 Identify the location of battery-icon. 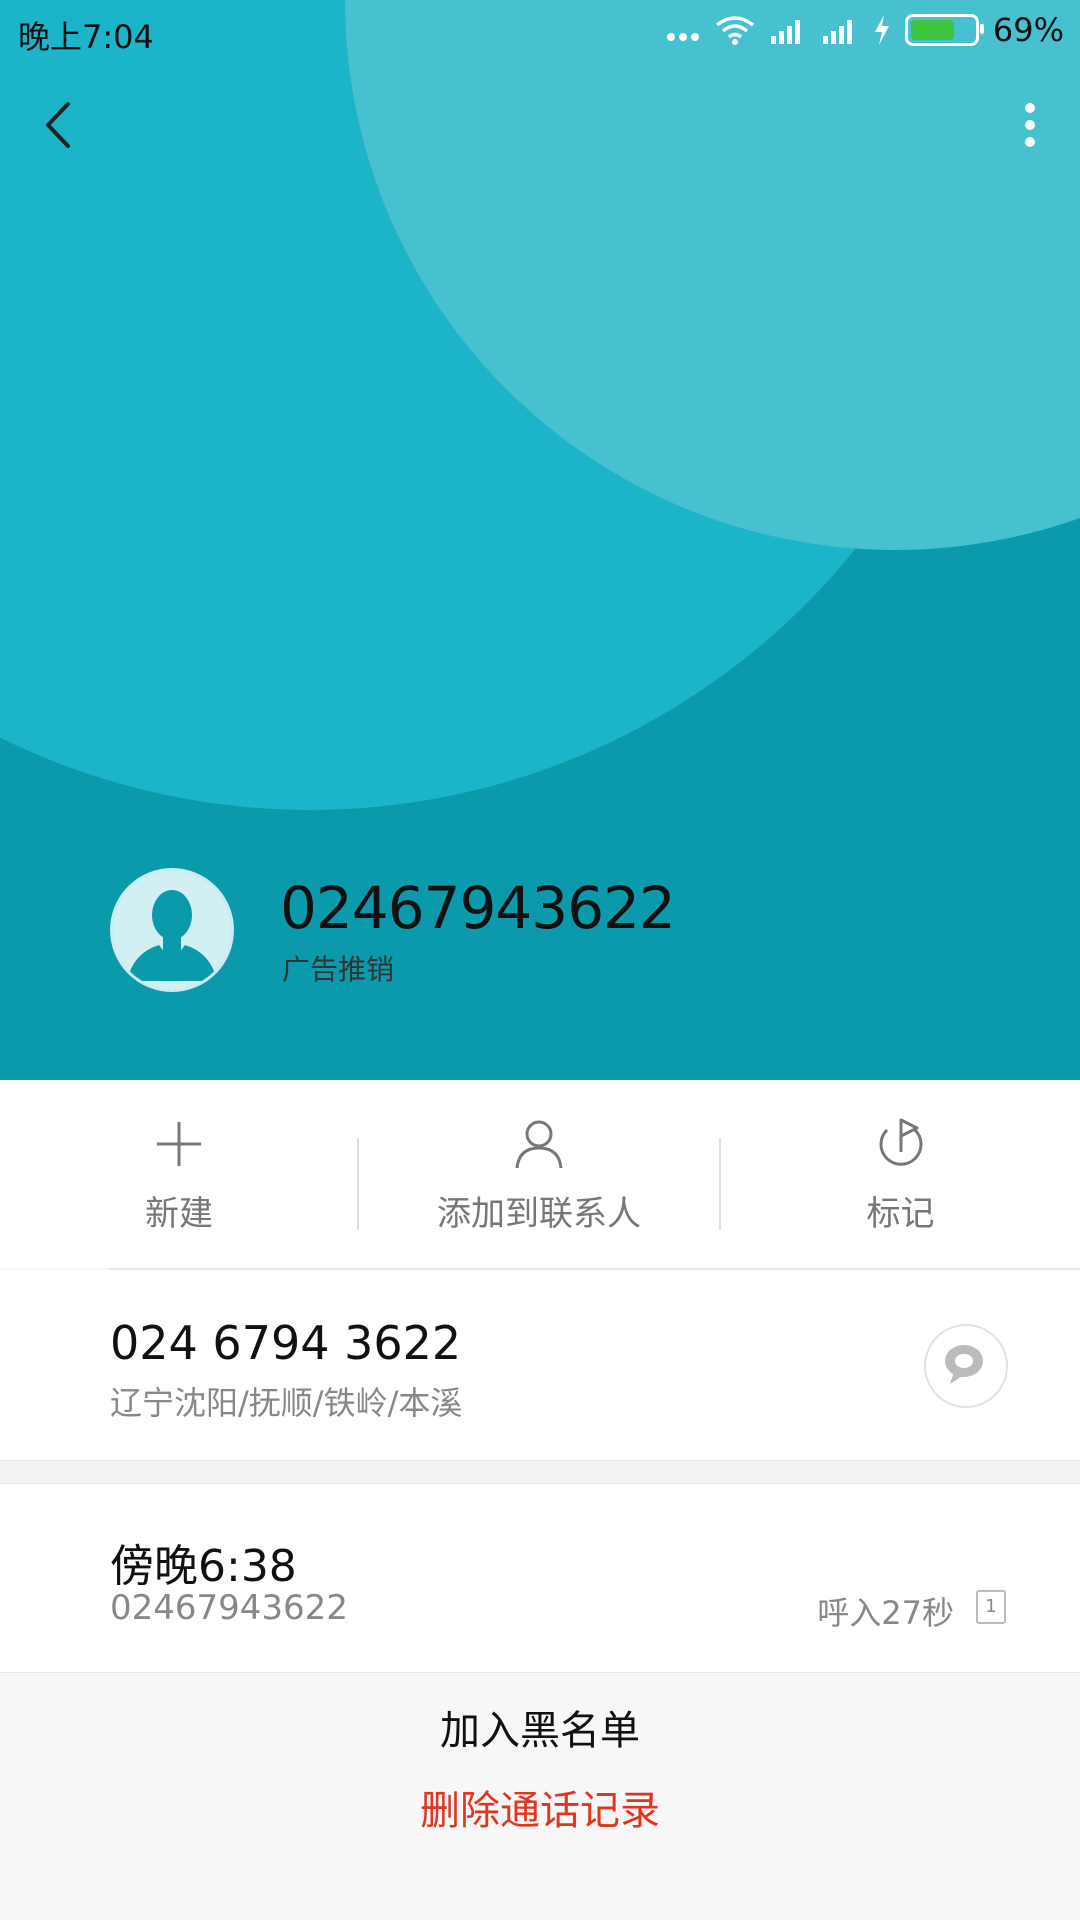
(944, 30).